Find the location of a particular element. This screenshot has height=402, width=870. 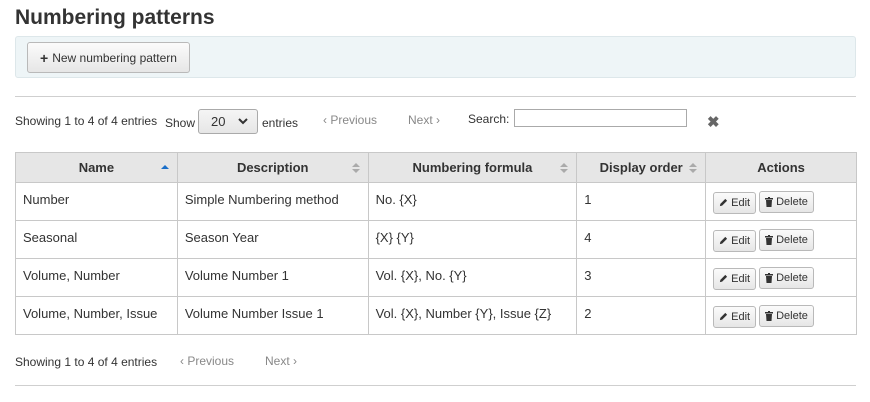

new-numbering-pattern-label: New numbering pattern is located at coordinates (114, 57).